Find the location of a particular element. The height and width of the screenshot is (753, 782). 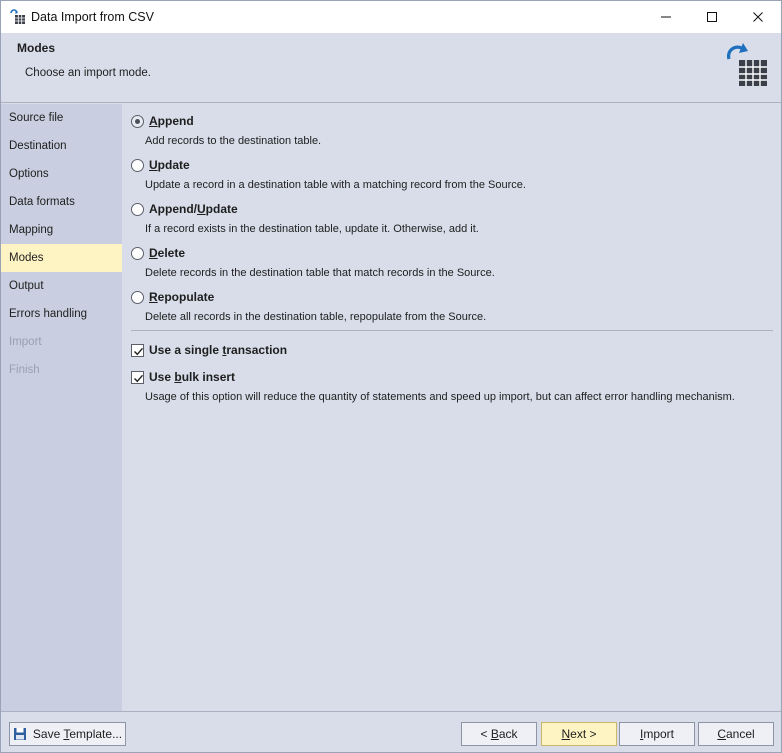

cancel-label: Cancel is located at coordinates (736, 734).